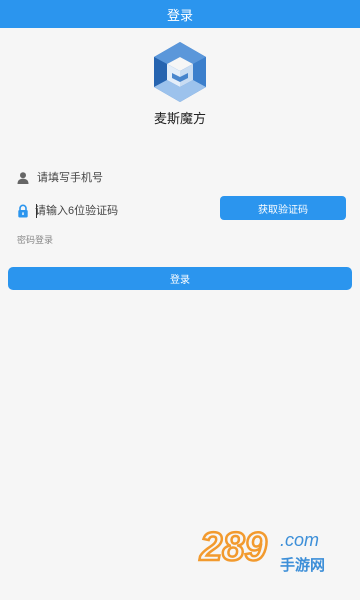 This screenshot has height=600, width=360. I want to click on watermark-site-name: 手游网, so click(302, 565).